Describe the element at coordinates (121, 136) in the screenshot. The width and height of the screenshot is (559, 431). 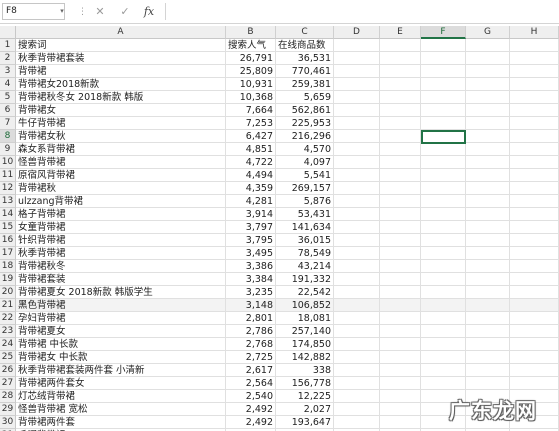
I see `keyword-cell: 背带裙女秋` at that location.